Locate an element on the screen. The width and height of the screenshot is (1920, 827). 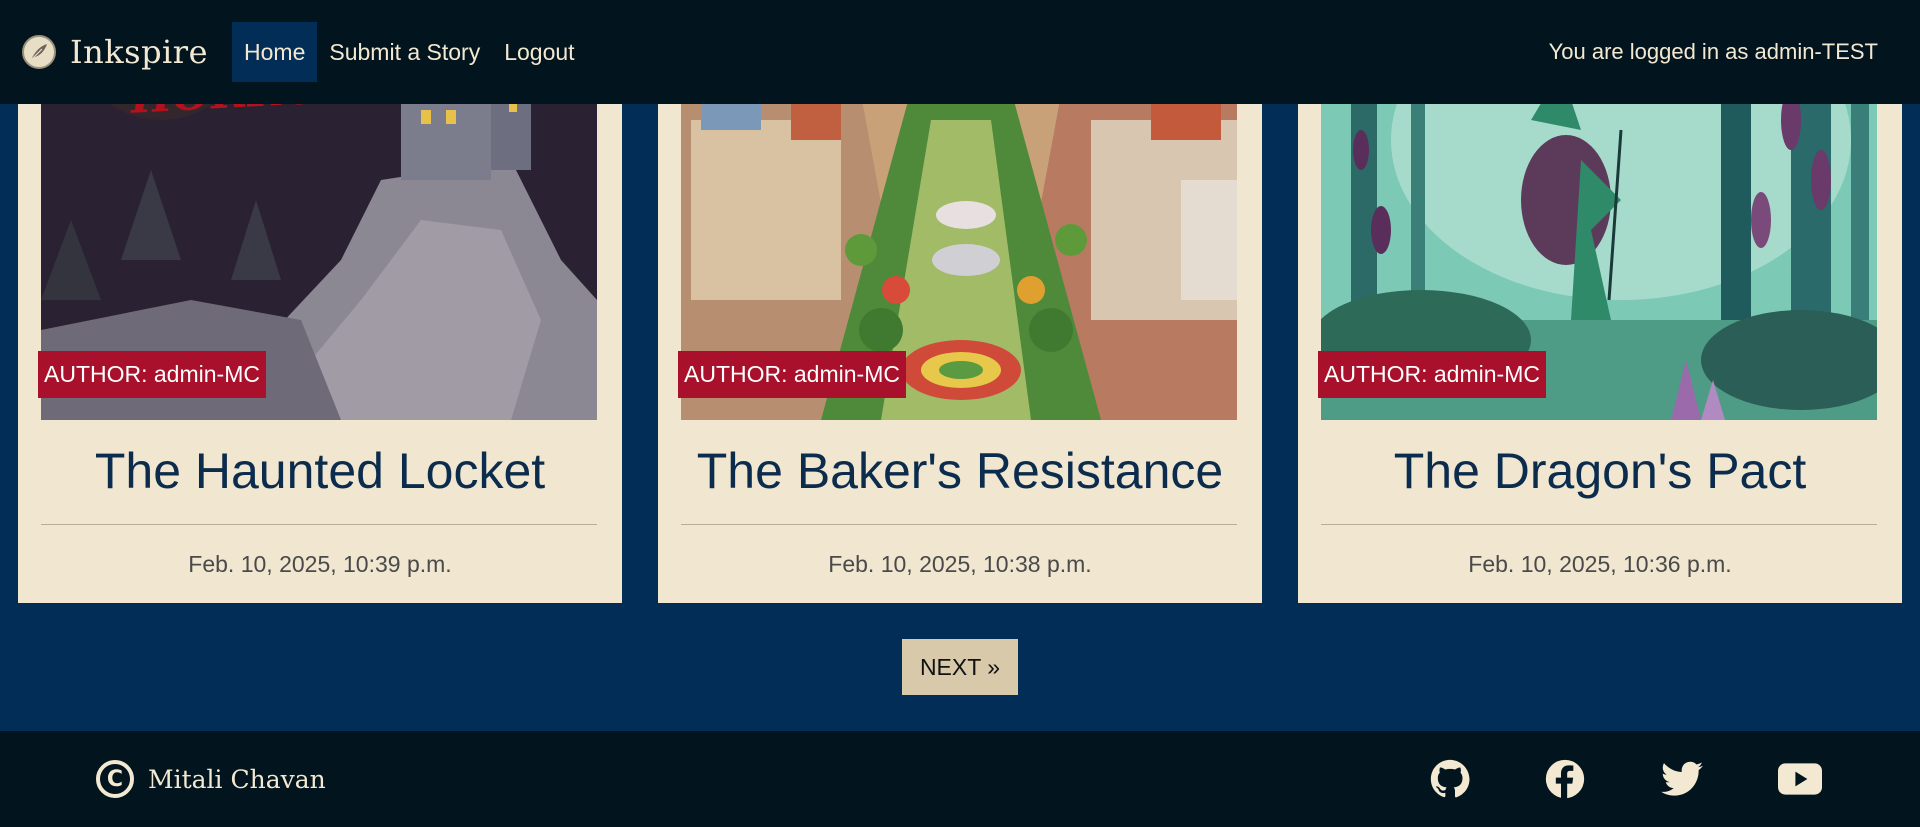
nav-home-link: Home is located at coordinates (275, 52).